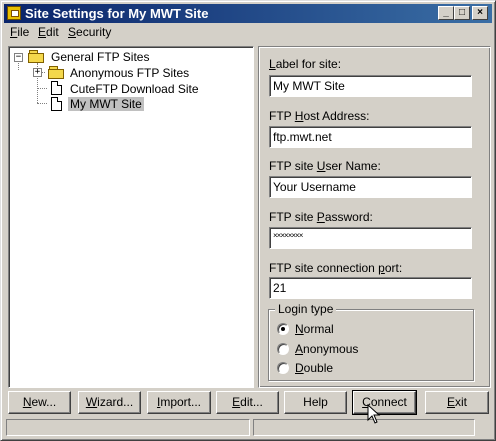 The image size is (496, 441). Describe the element at coordinates (42, 32) in the screenshot. I see `menu-edit-hotkey: E` at that location.